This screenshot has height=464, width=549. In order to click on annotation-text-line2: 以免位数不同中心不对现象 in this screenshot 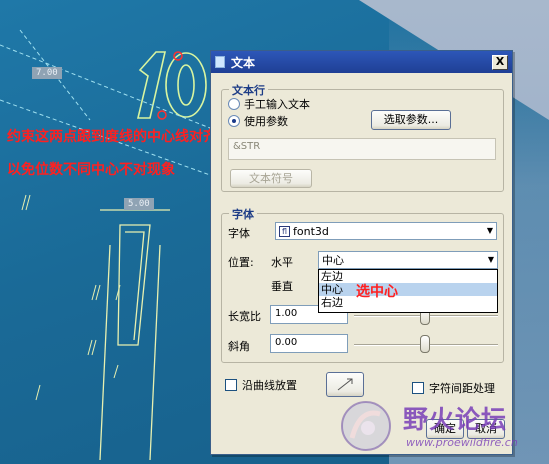, I will do `click(91, 170)`.